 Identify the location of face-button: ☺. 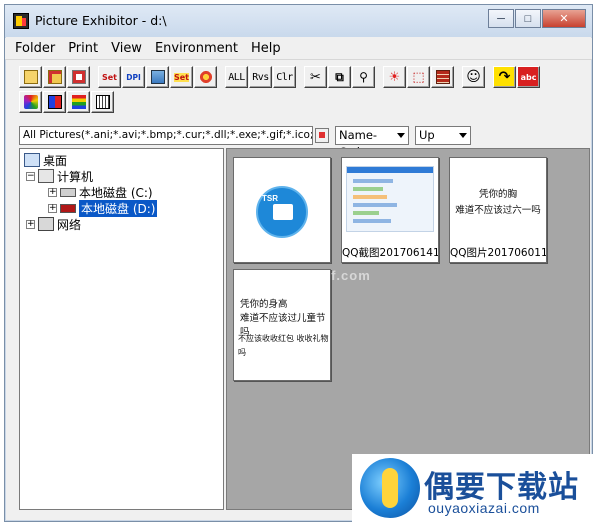
(473, 77).